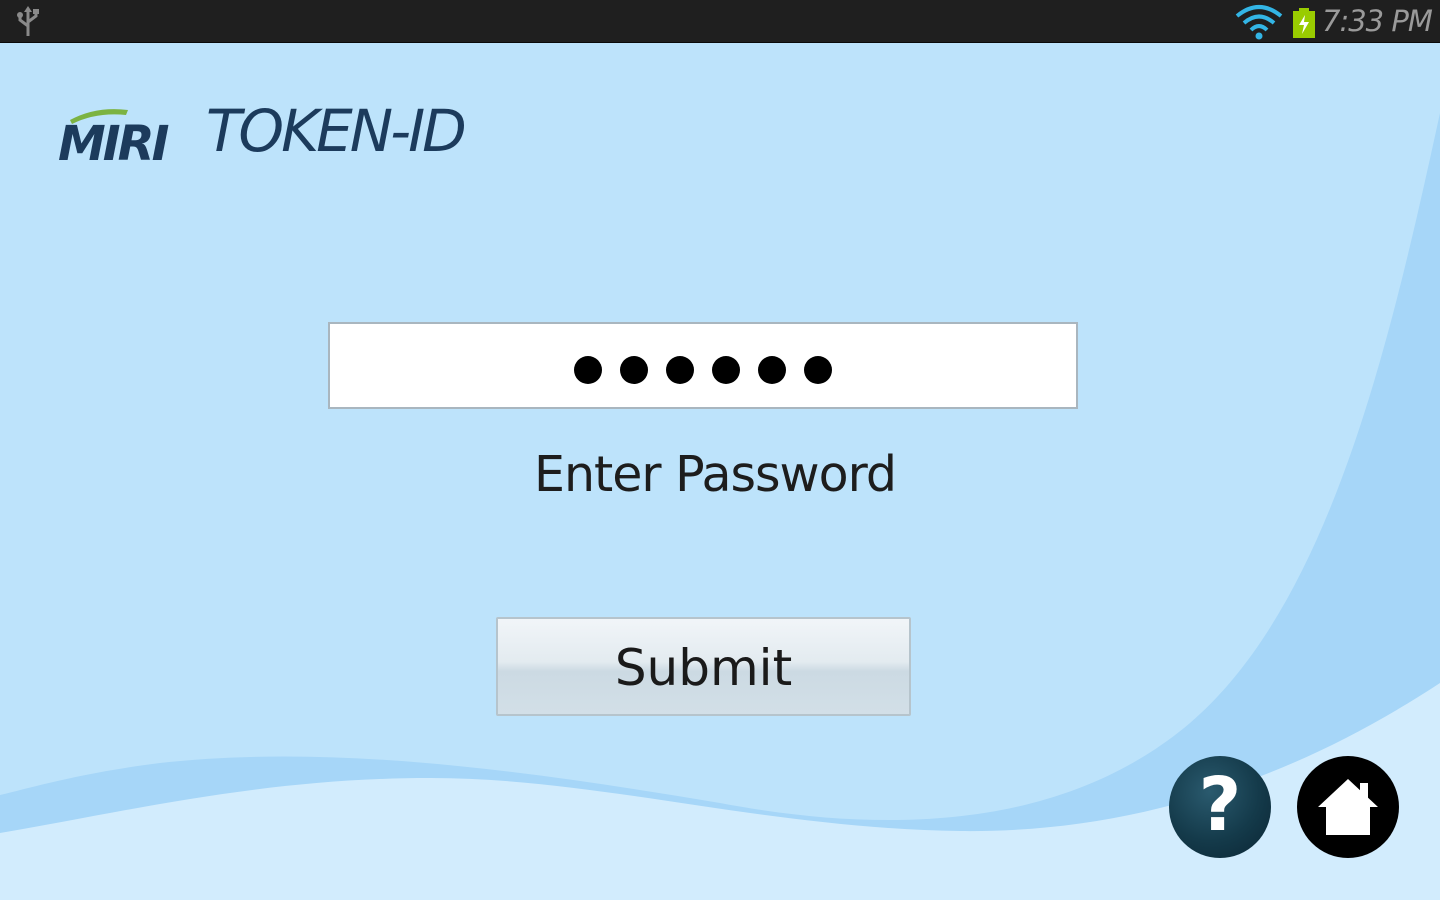 The width and height of the screenshot is (1440, 900). What do you see at coordinates (703, 369) in the screenshot?
I see `password-mask` at bounding box center [703, 369].